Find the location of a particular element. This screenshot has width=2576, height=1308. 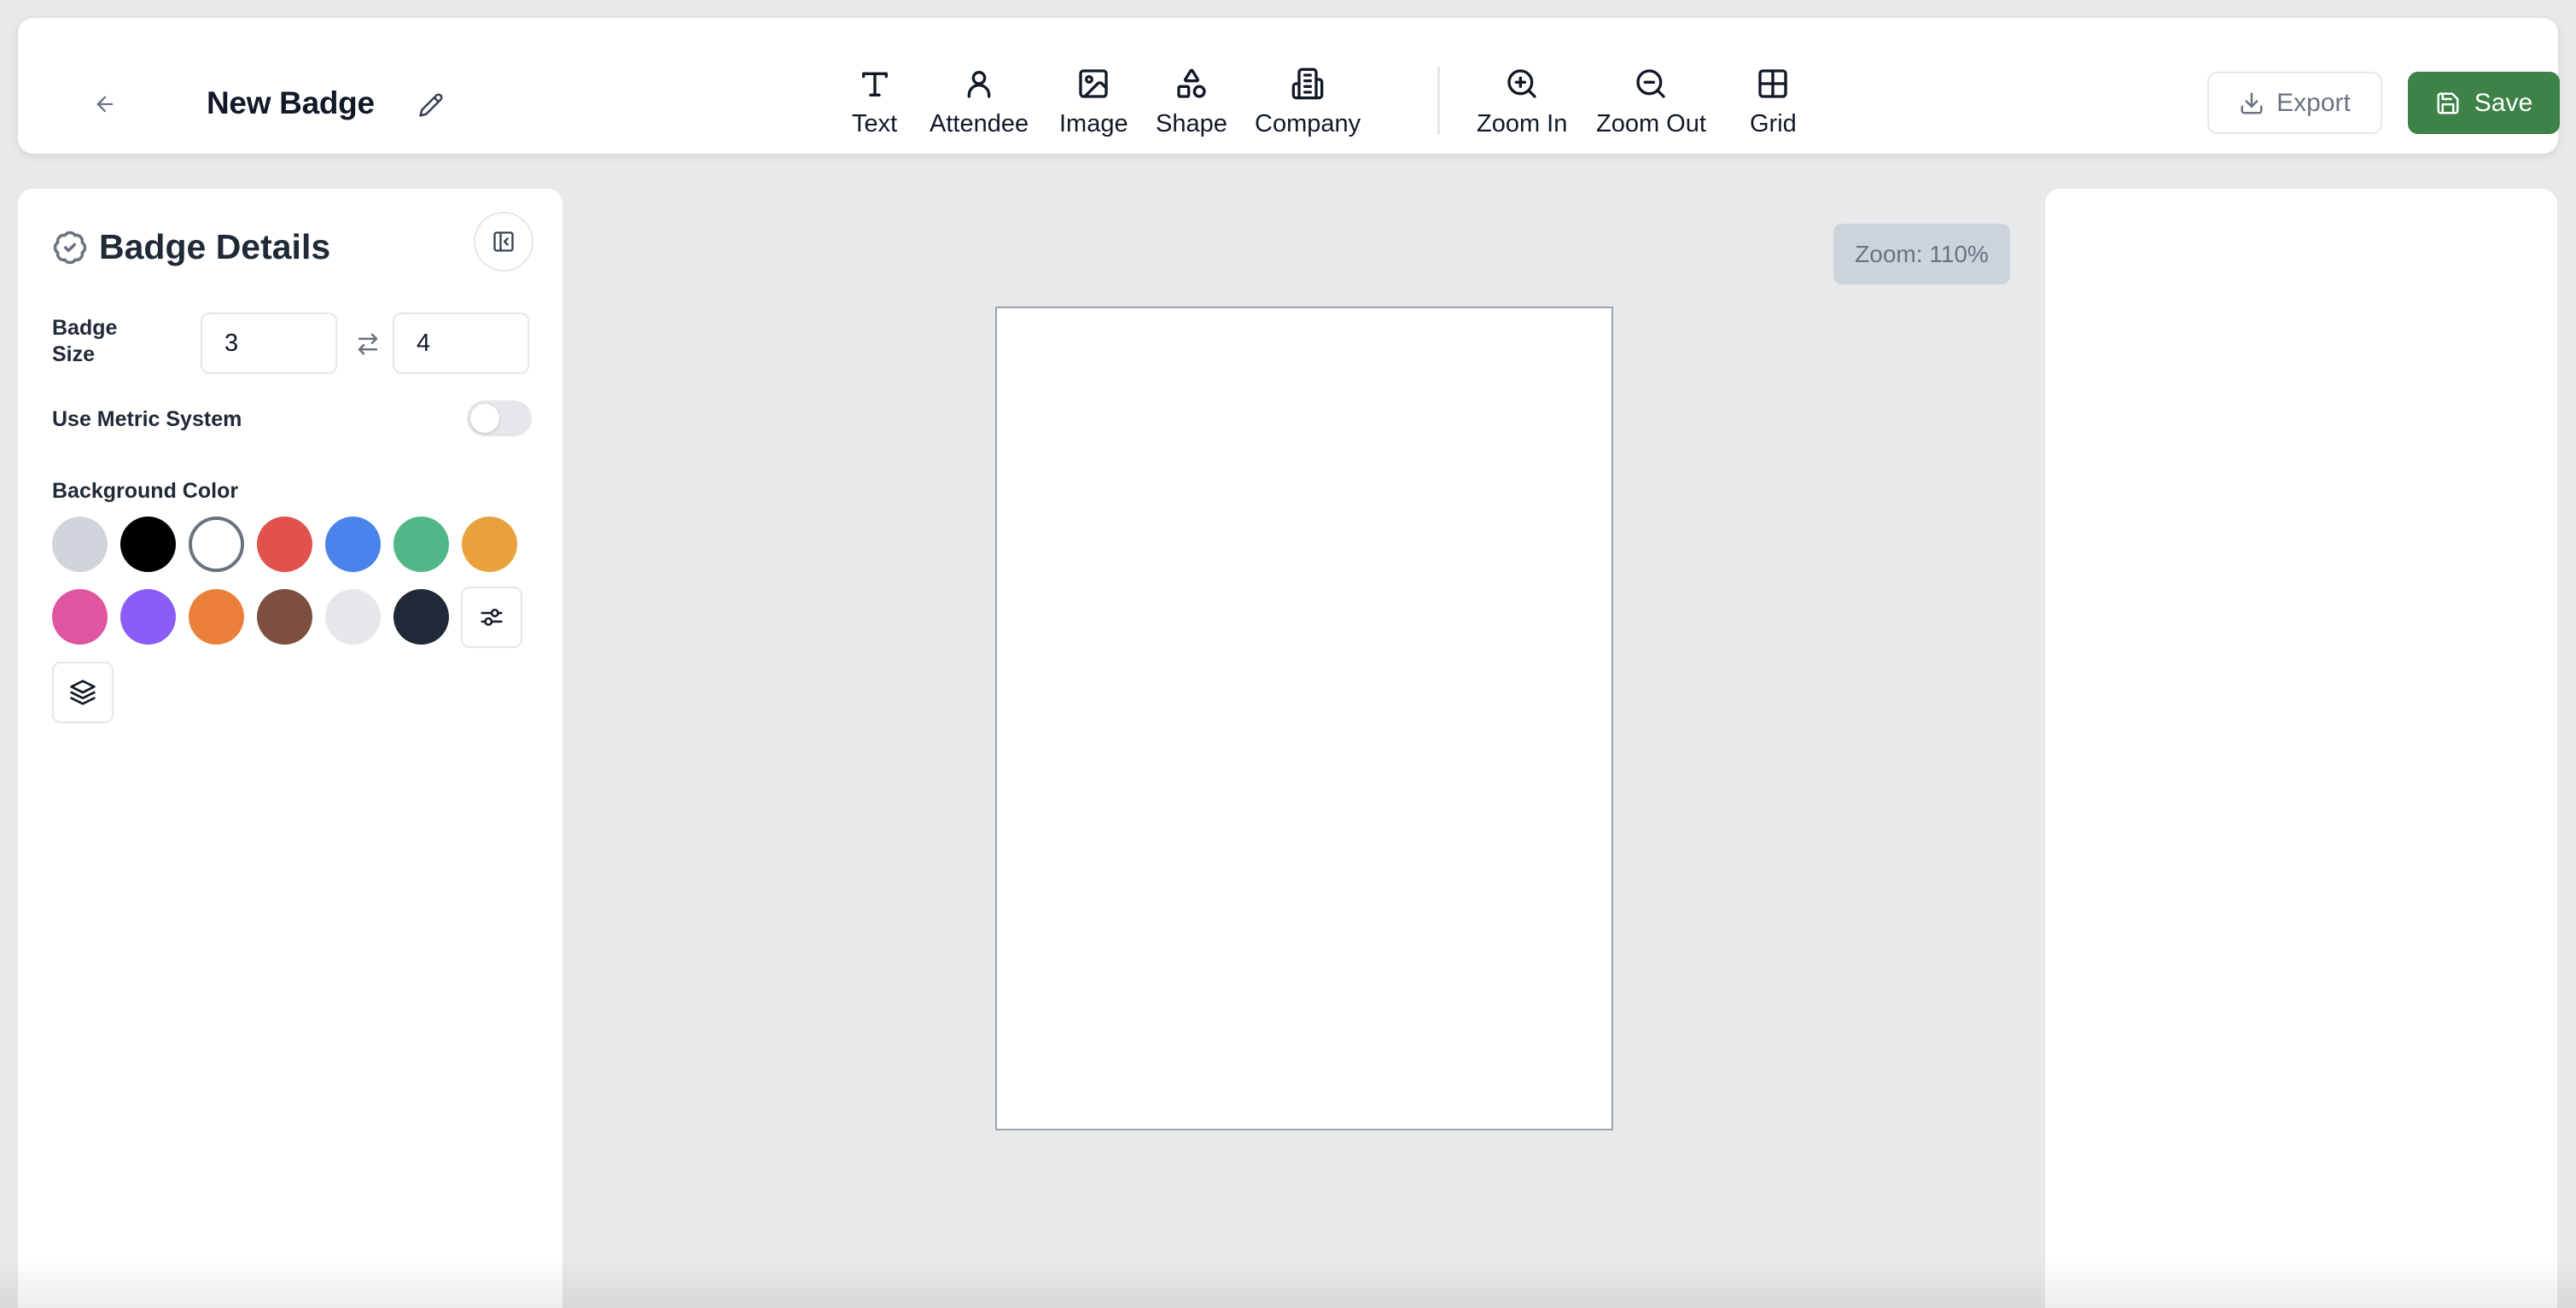

color-swatch-brown is located at coordinates (284, 617).